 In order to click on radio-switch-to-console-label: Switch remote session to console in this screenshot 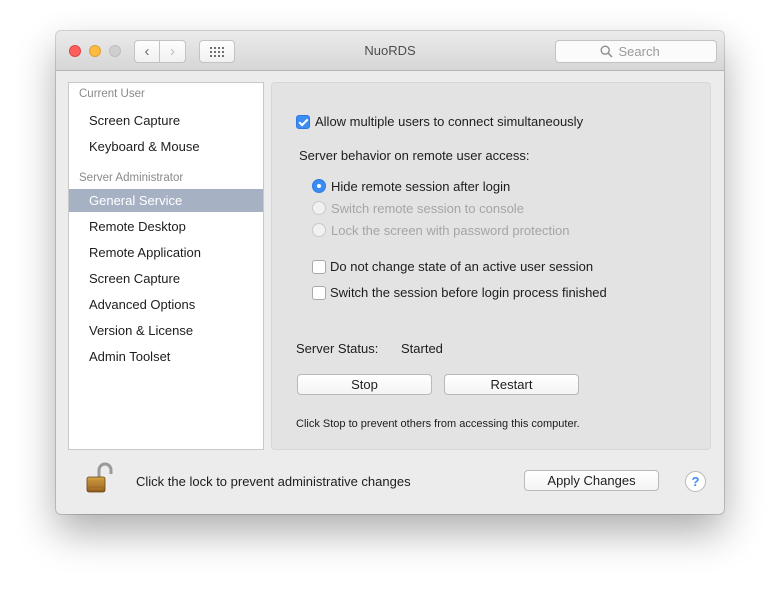, I will do `click(427, 208)`.